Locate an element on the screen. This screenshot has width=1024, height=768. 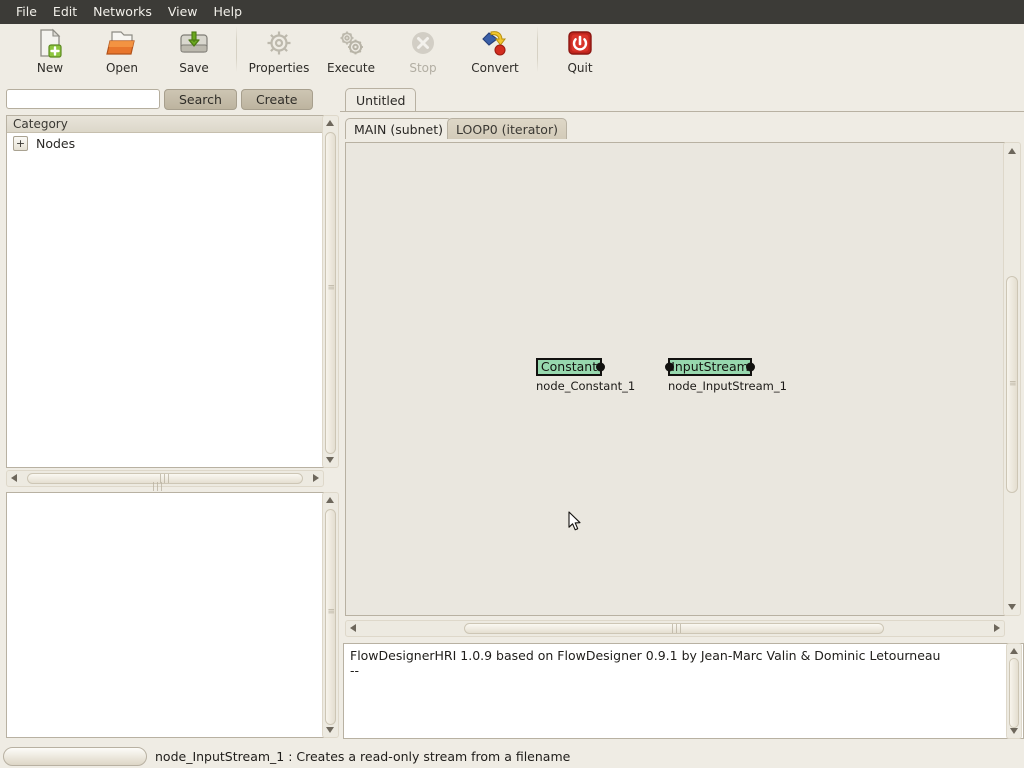
toolbar-label-save: Save is located at coordinates (194, 68).